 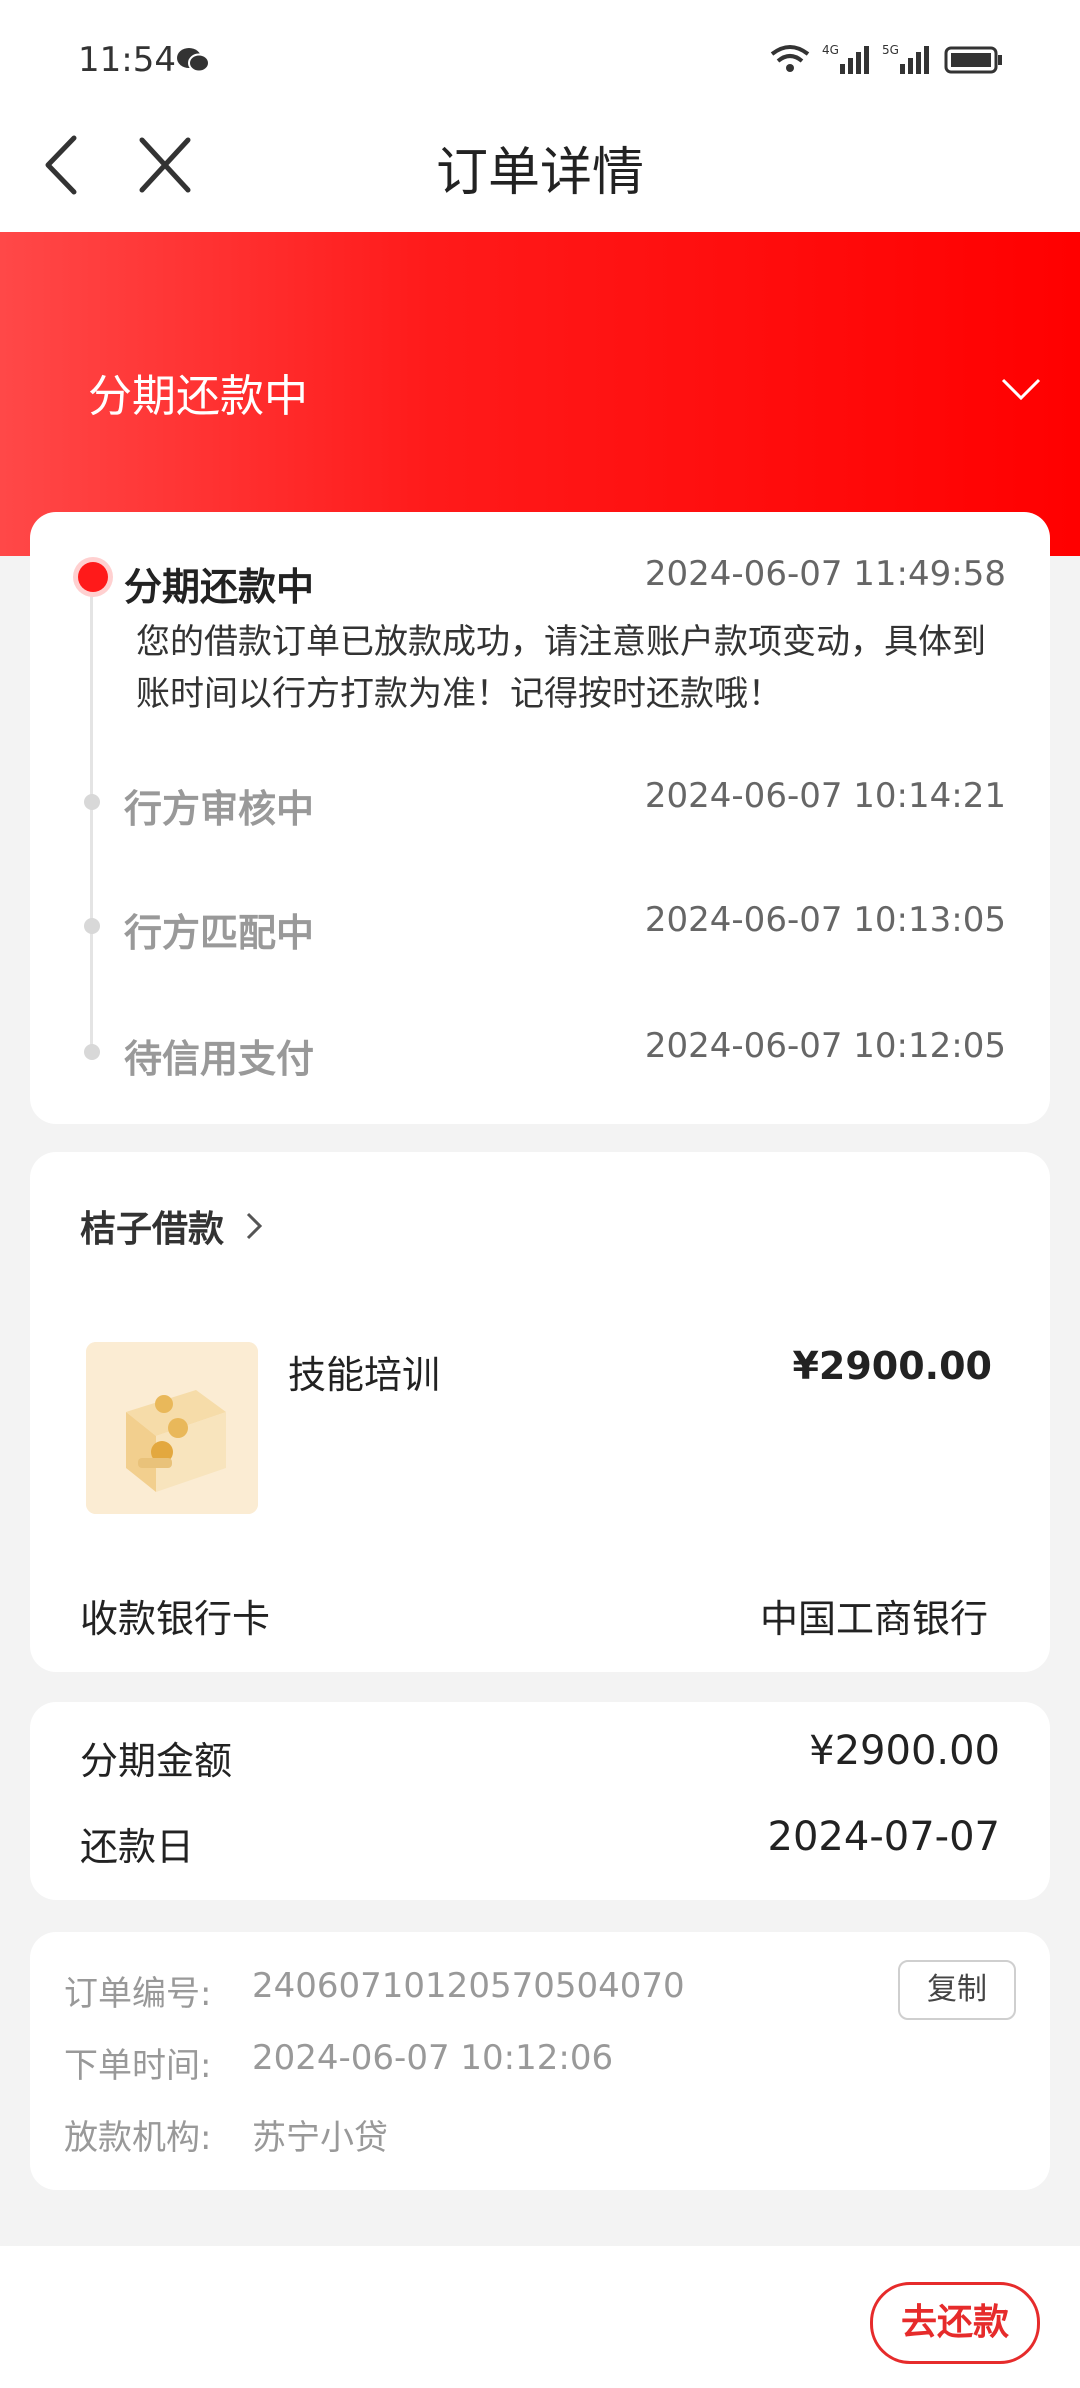 What do you see at coordinates (825, 920) in the screenshot?
I see `timeline-step-time: 2024-06-07 10:13:05` at bounding box center [825, 920].